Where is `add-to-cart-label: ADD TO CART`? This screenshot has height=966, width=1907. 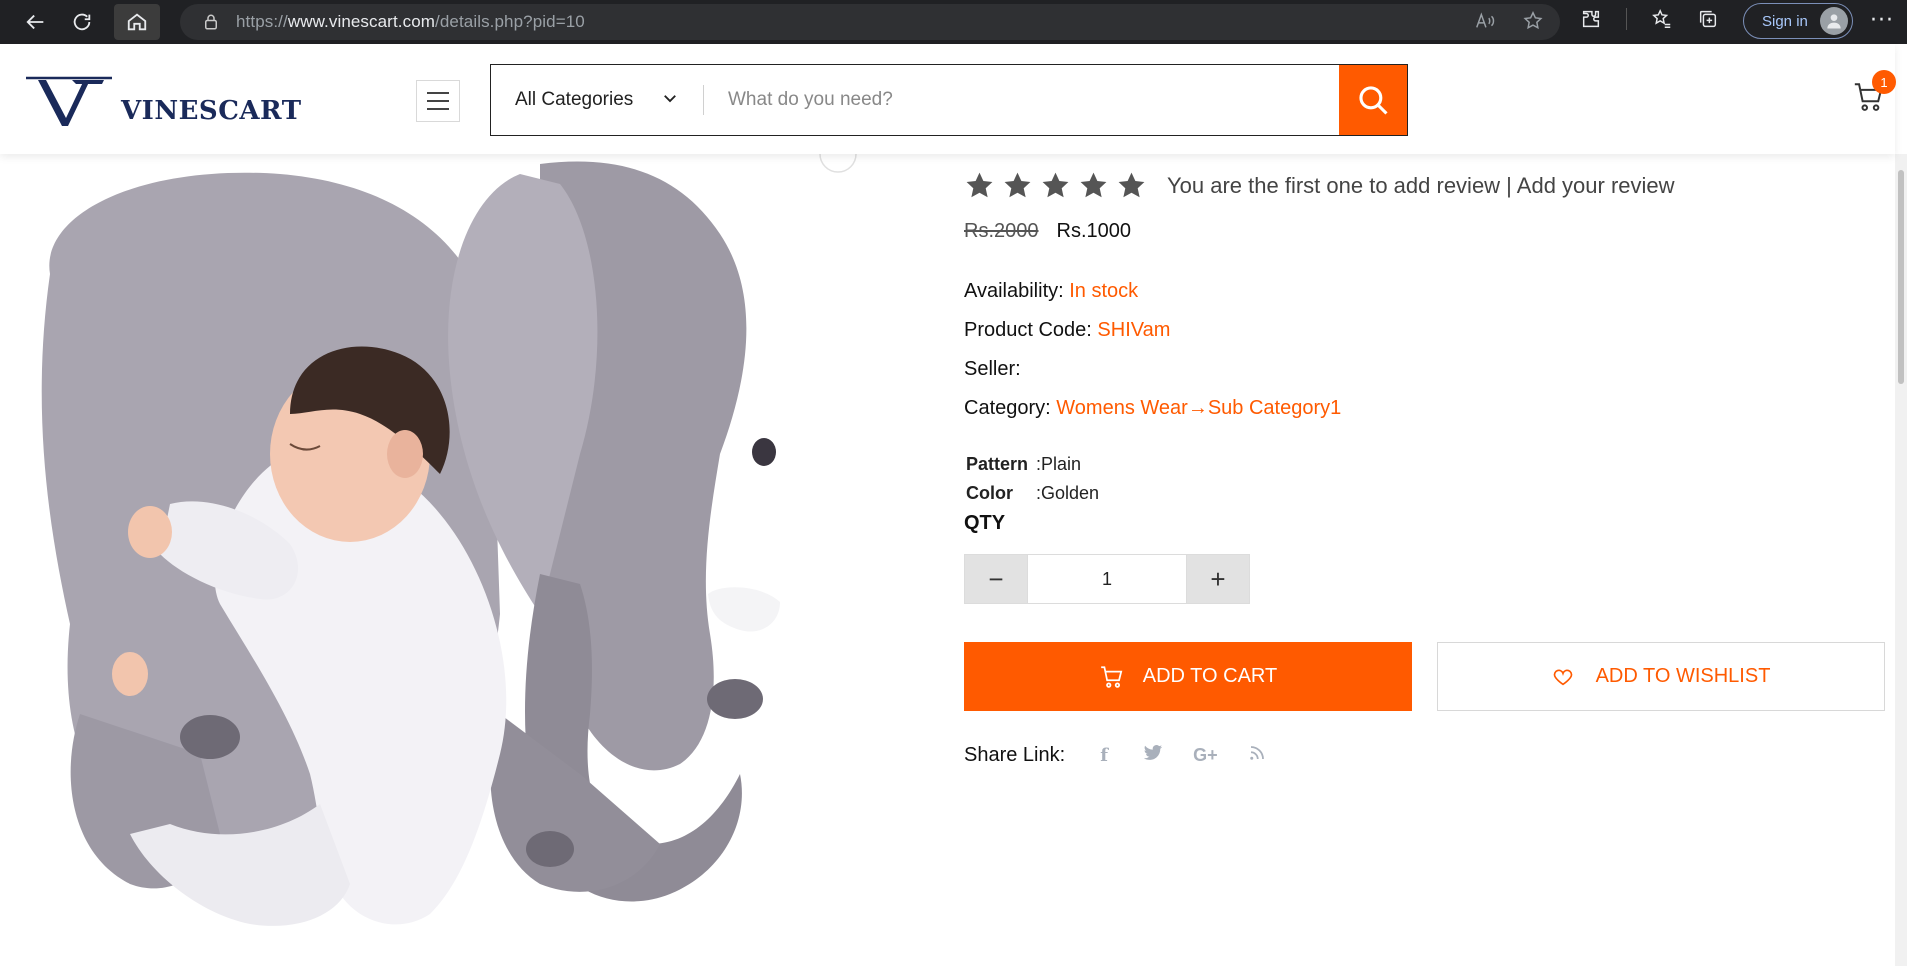
add-to-cart-label: ADD TO CART is located at coordinates (1210, 676).